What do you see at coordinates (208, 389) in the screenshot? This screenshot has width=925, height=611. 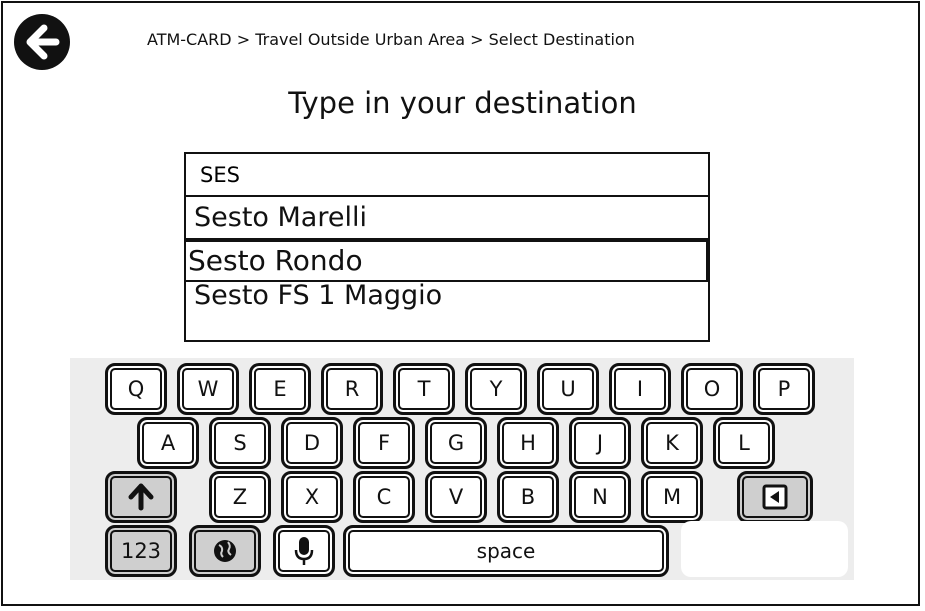 I see `key-w: W` at bounding box center [208, 389].